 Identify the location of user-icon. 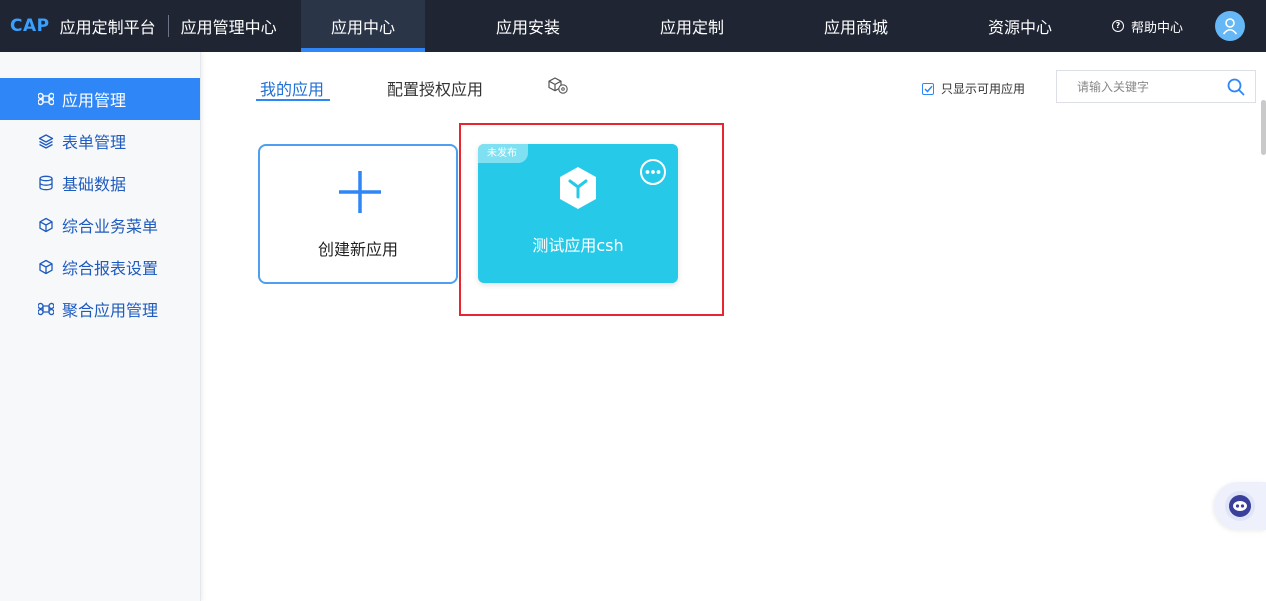
(1230, 26).